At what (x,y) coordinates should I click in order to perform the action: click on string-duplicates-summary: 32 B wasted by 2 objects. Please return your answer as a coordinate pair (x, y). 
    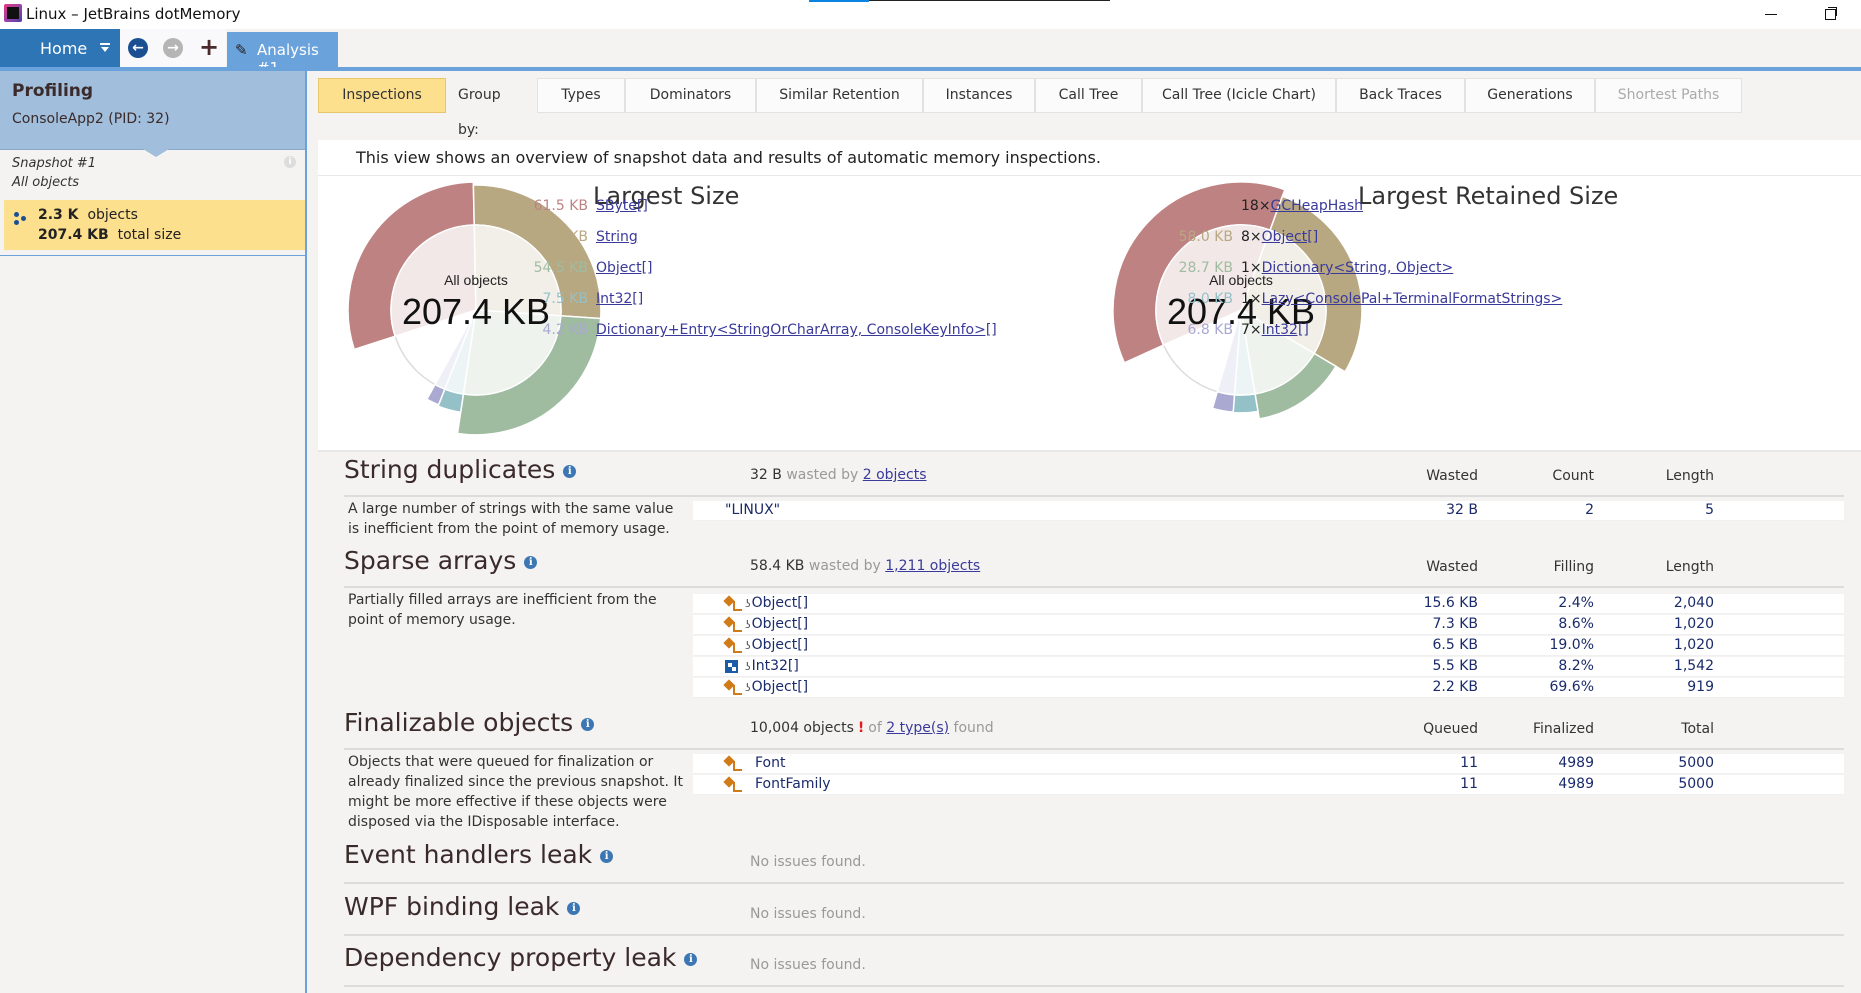
    Looking at the image, I should click on (838, 475).